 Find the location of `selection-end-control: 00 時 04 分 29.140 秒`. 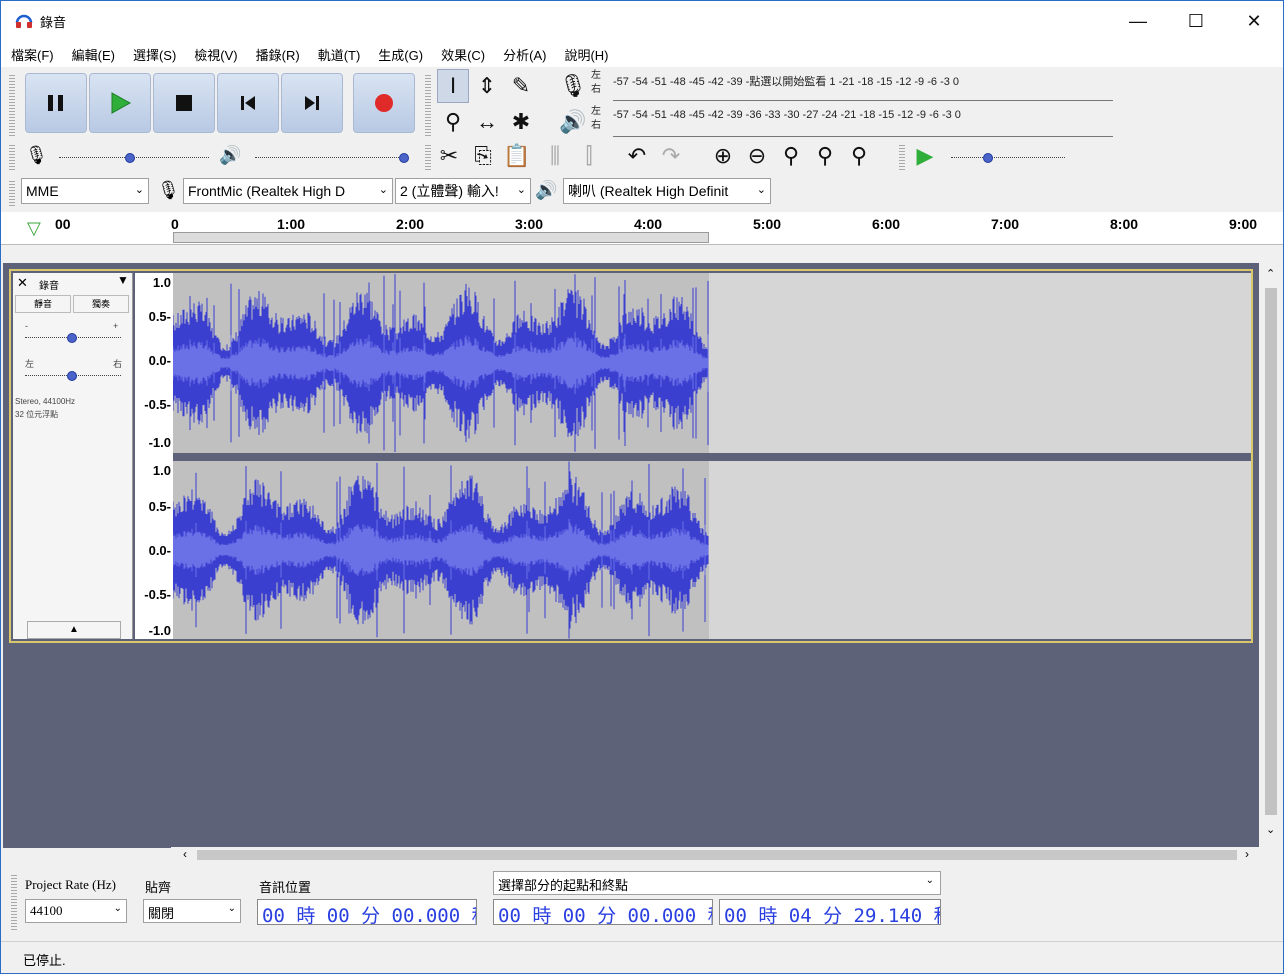

selection-end-control: 00 時 04 分 29.140 秒 is located at coordinates (830, 912).